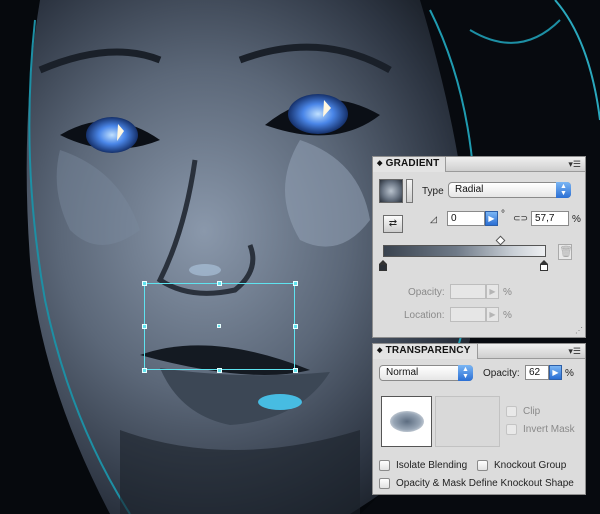 The image size is (600, 514). What do you see at coordinates (409, 191) in the screenshot?
I see `gradient-preset-dropdown` at bounding box center [409, 191].